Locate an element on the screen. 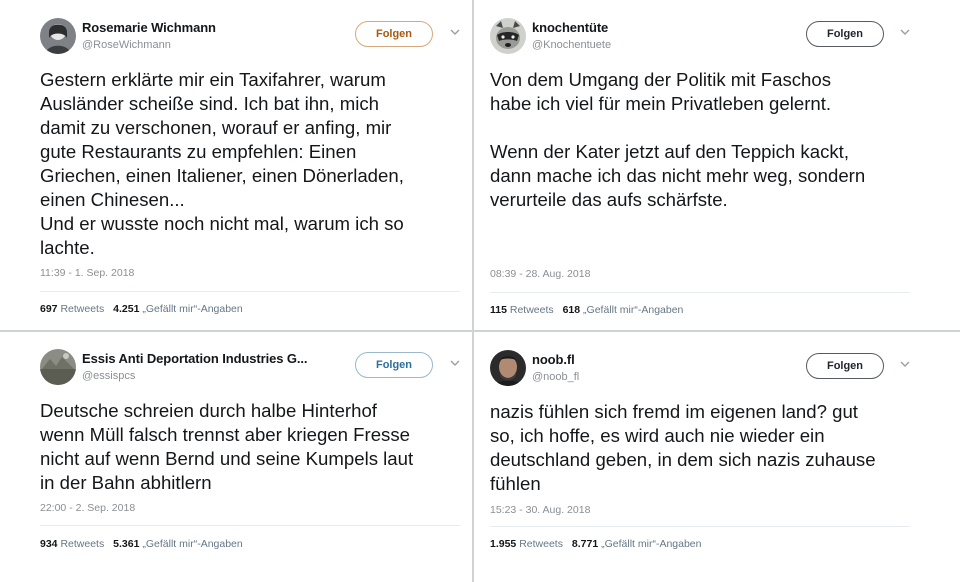  avatar-raccoon-icon is located at coordinates (508, 36).